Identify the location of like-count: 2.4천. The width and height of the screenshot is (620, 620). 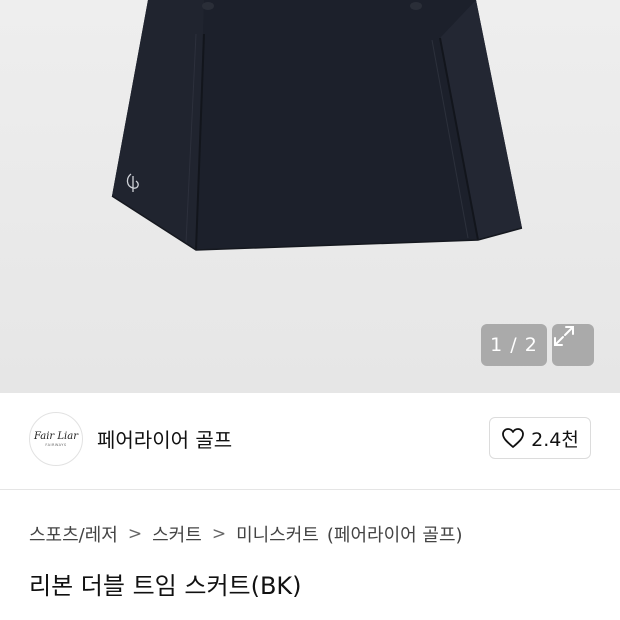
(555, 439).